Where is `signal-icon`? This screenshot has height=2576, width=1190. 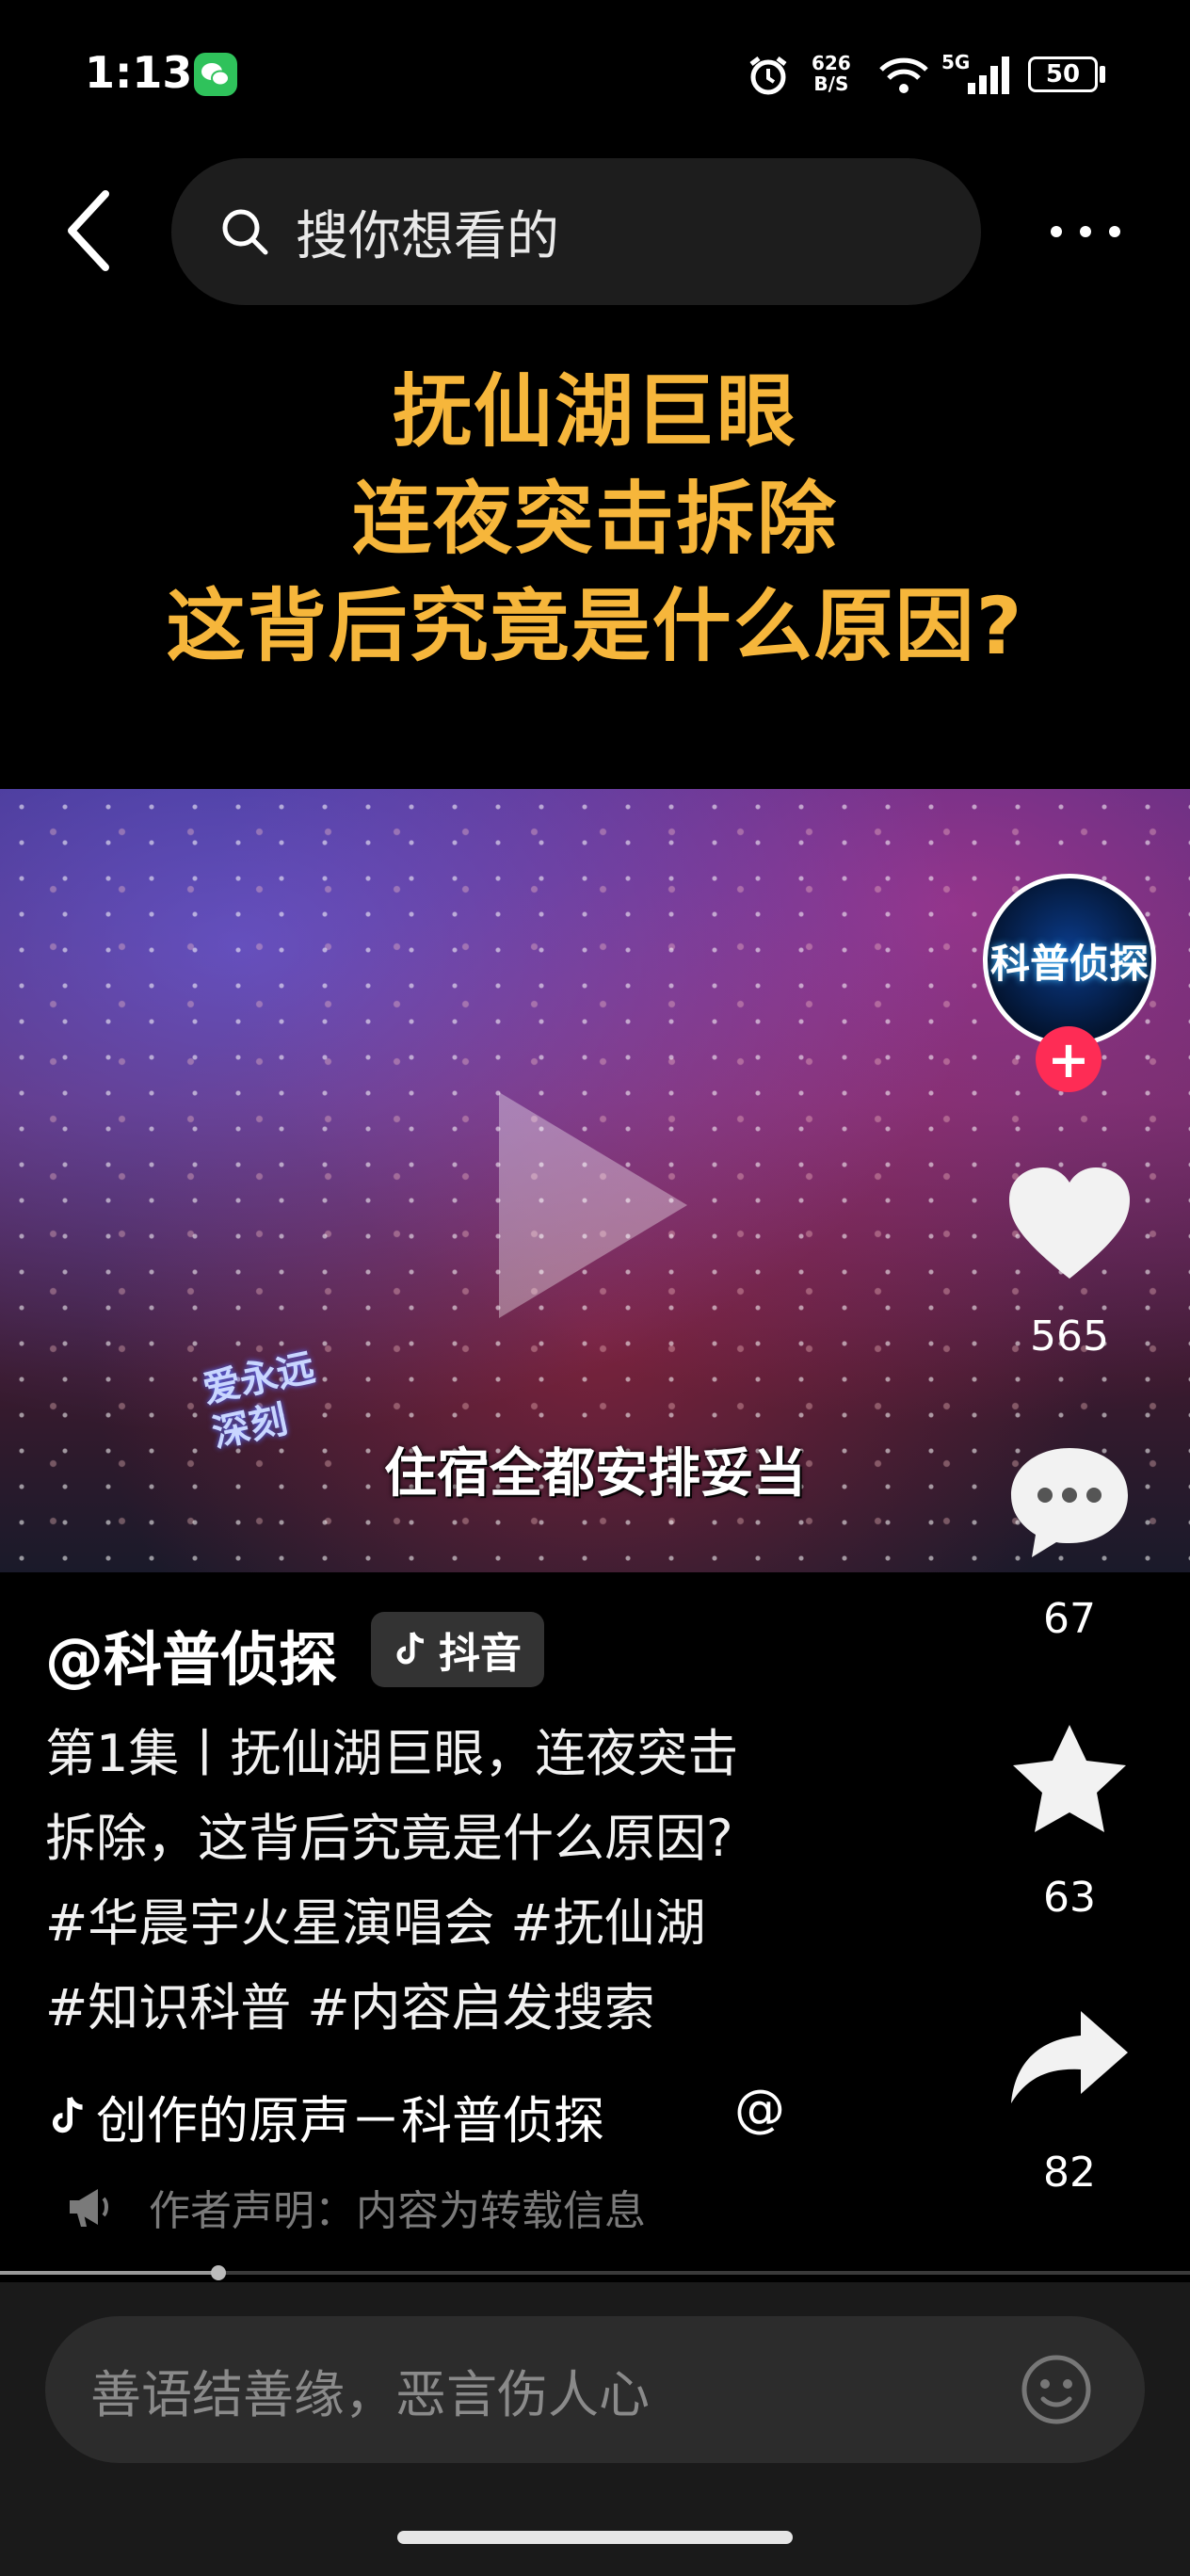 signal-icon is located at coordinates (989, 75).